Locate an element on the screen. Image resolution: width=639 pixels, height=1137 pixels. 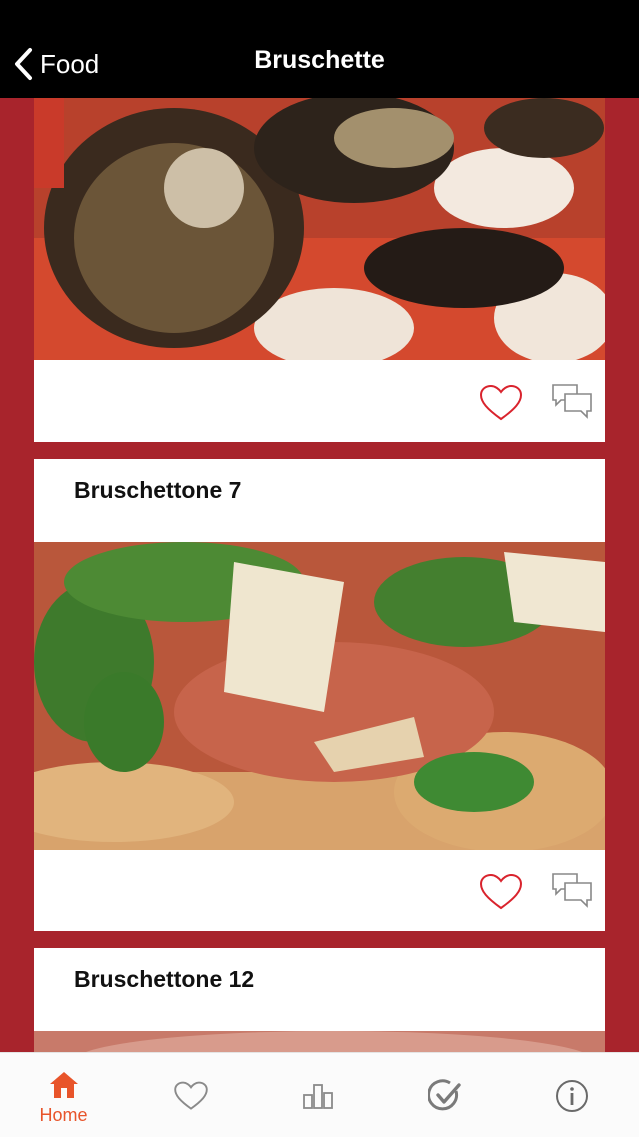
tab-bar: Home is located at coordinates (319, 1094).